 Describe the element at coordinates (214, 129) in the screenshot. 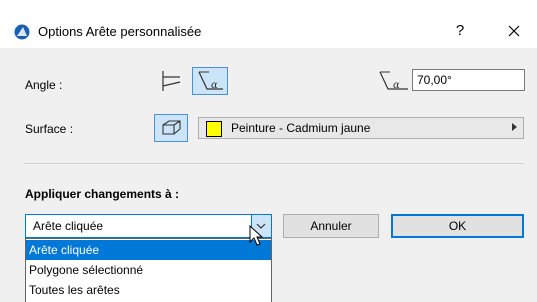

I see `material-color-swatch` at that location.